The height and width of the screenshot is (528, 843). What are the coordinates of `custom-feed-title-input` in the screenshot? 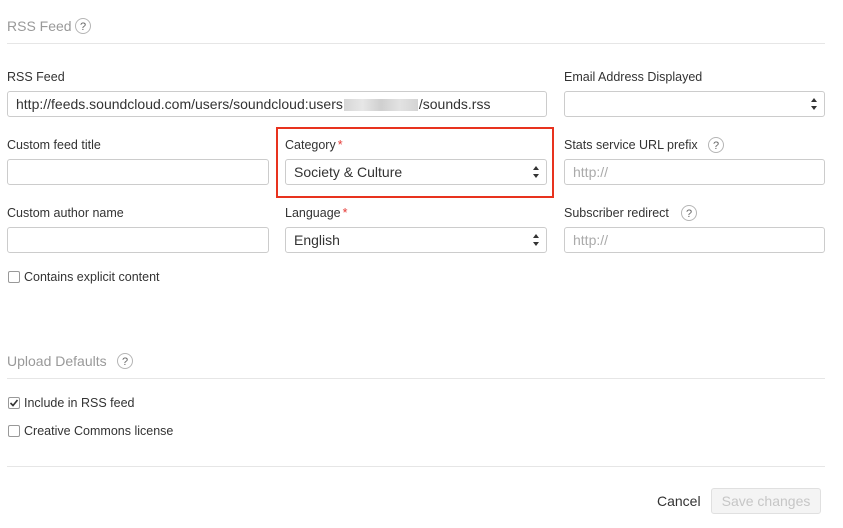 It's located at (138, 172).